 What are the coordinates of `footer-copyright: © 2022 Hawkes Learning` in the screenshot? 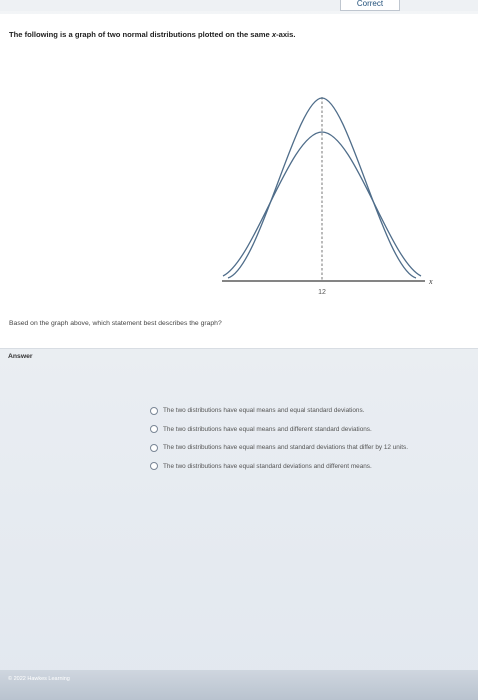 It's located at (39, 679).